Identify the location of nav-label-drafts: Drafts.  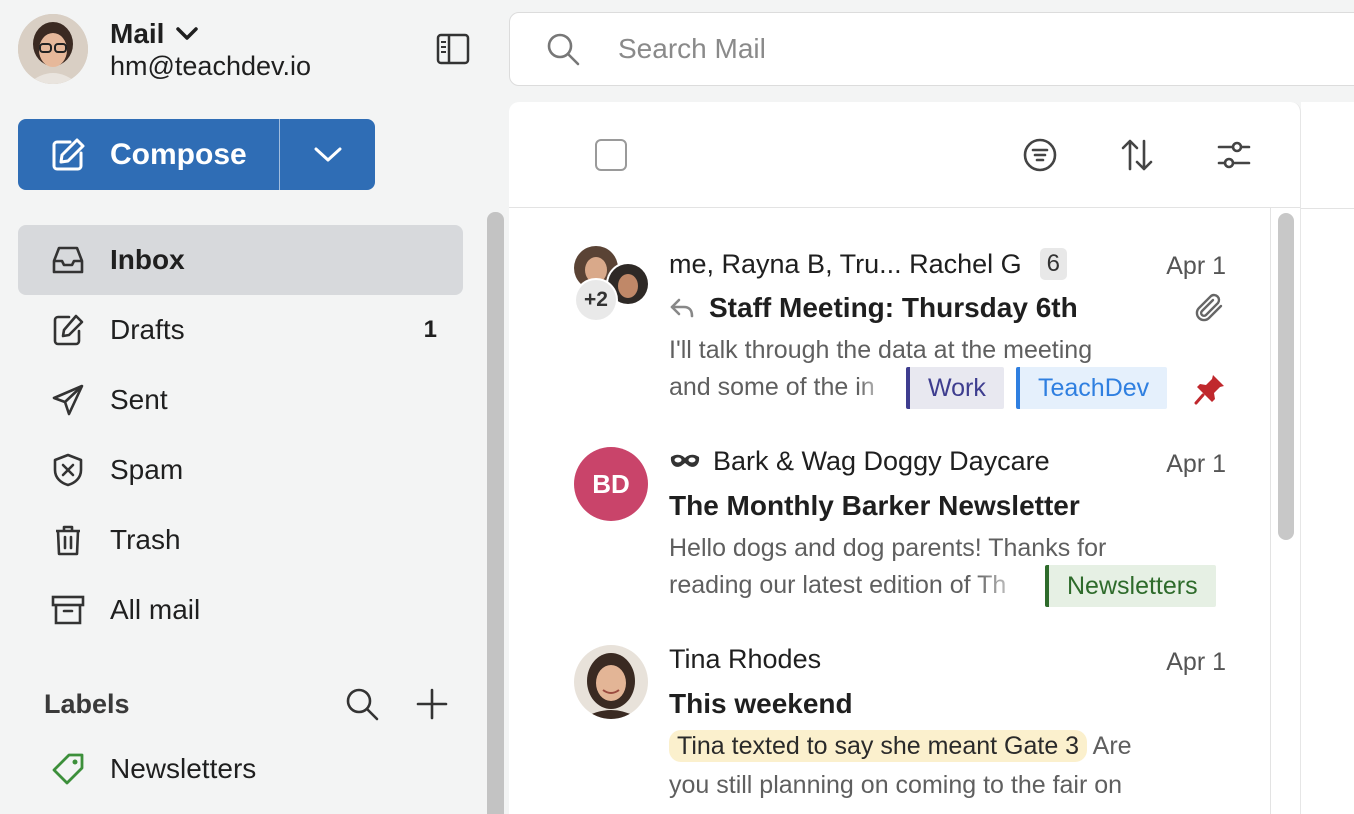
(147, 329).